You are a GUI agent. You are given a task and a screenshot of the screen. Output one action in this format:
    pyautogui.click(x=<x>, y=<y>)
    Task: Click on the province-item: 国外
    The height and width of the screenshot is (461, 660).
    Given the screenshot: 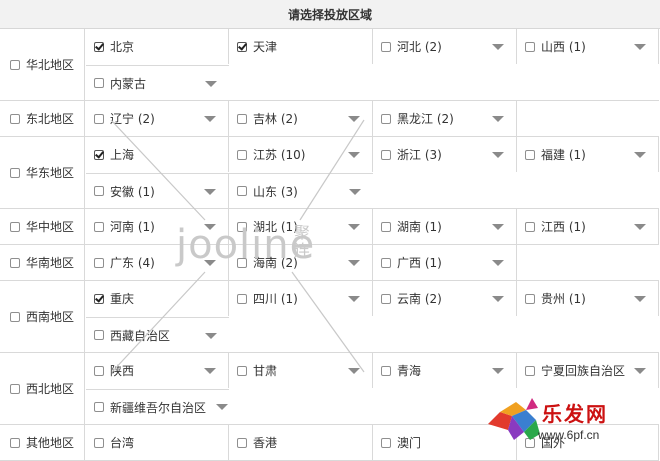 What is the action you would take?
    pyautogui.click(x=588, y=442)
    